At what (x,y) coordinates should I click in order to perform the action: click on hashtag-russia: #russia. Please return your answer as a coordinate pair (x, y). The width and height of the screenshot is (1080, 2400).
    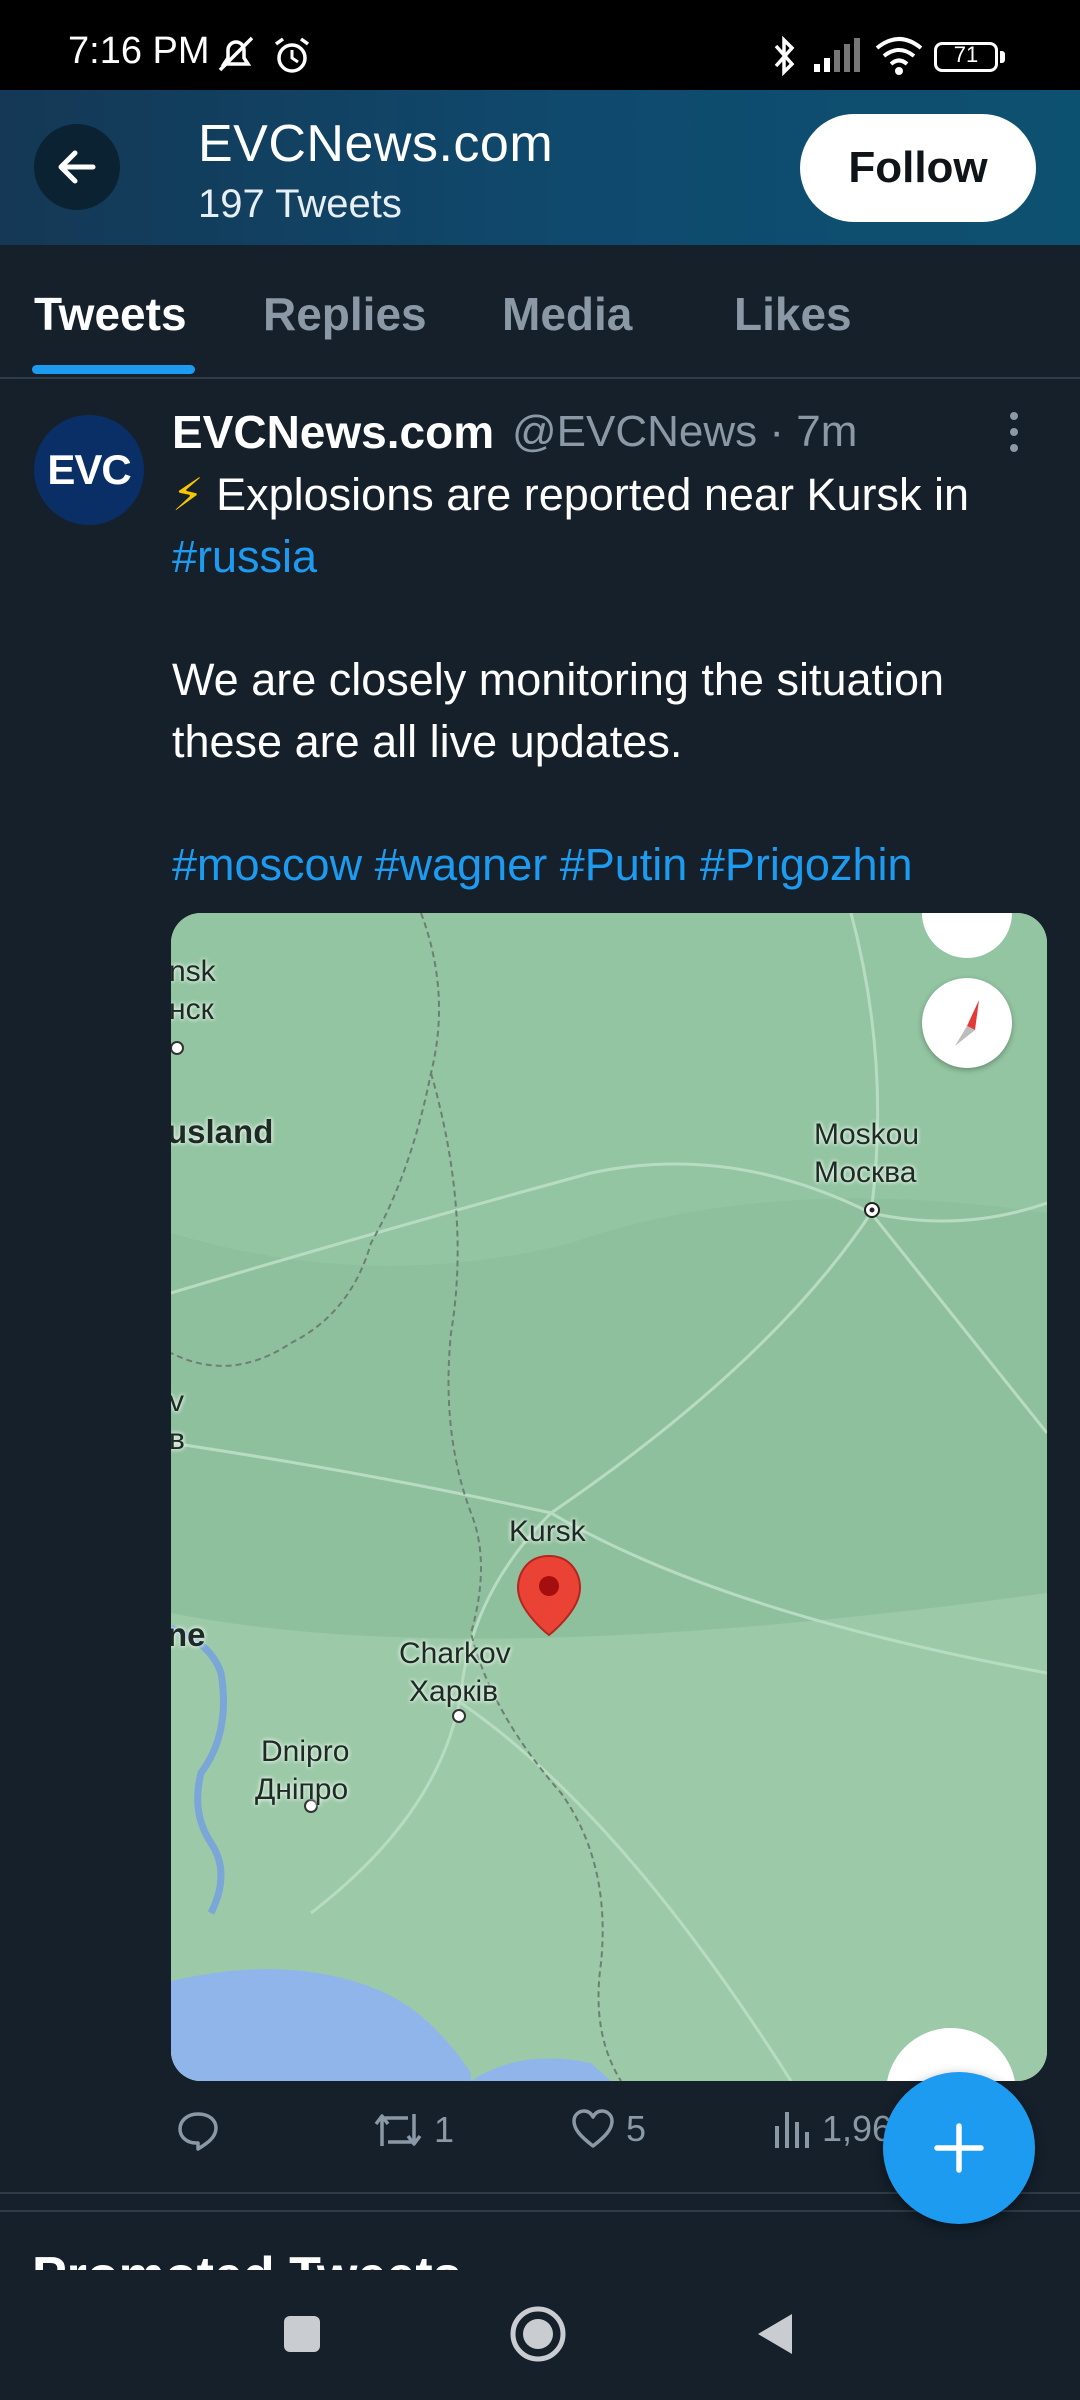
    Looking at the image, I should click on (244, 557).